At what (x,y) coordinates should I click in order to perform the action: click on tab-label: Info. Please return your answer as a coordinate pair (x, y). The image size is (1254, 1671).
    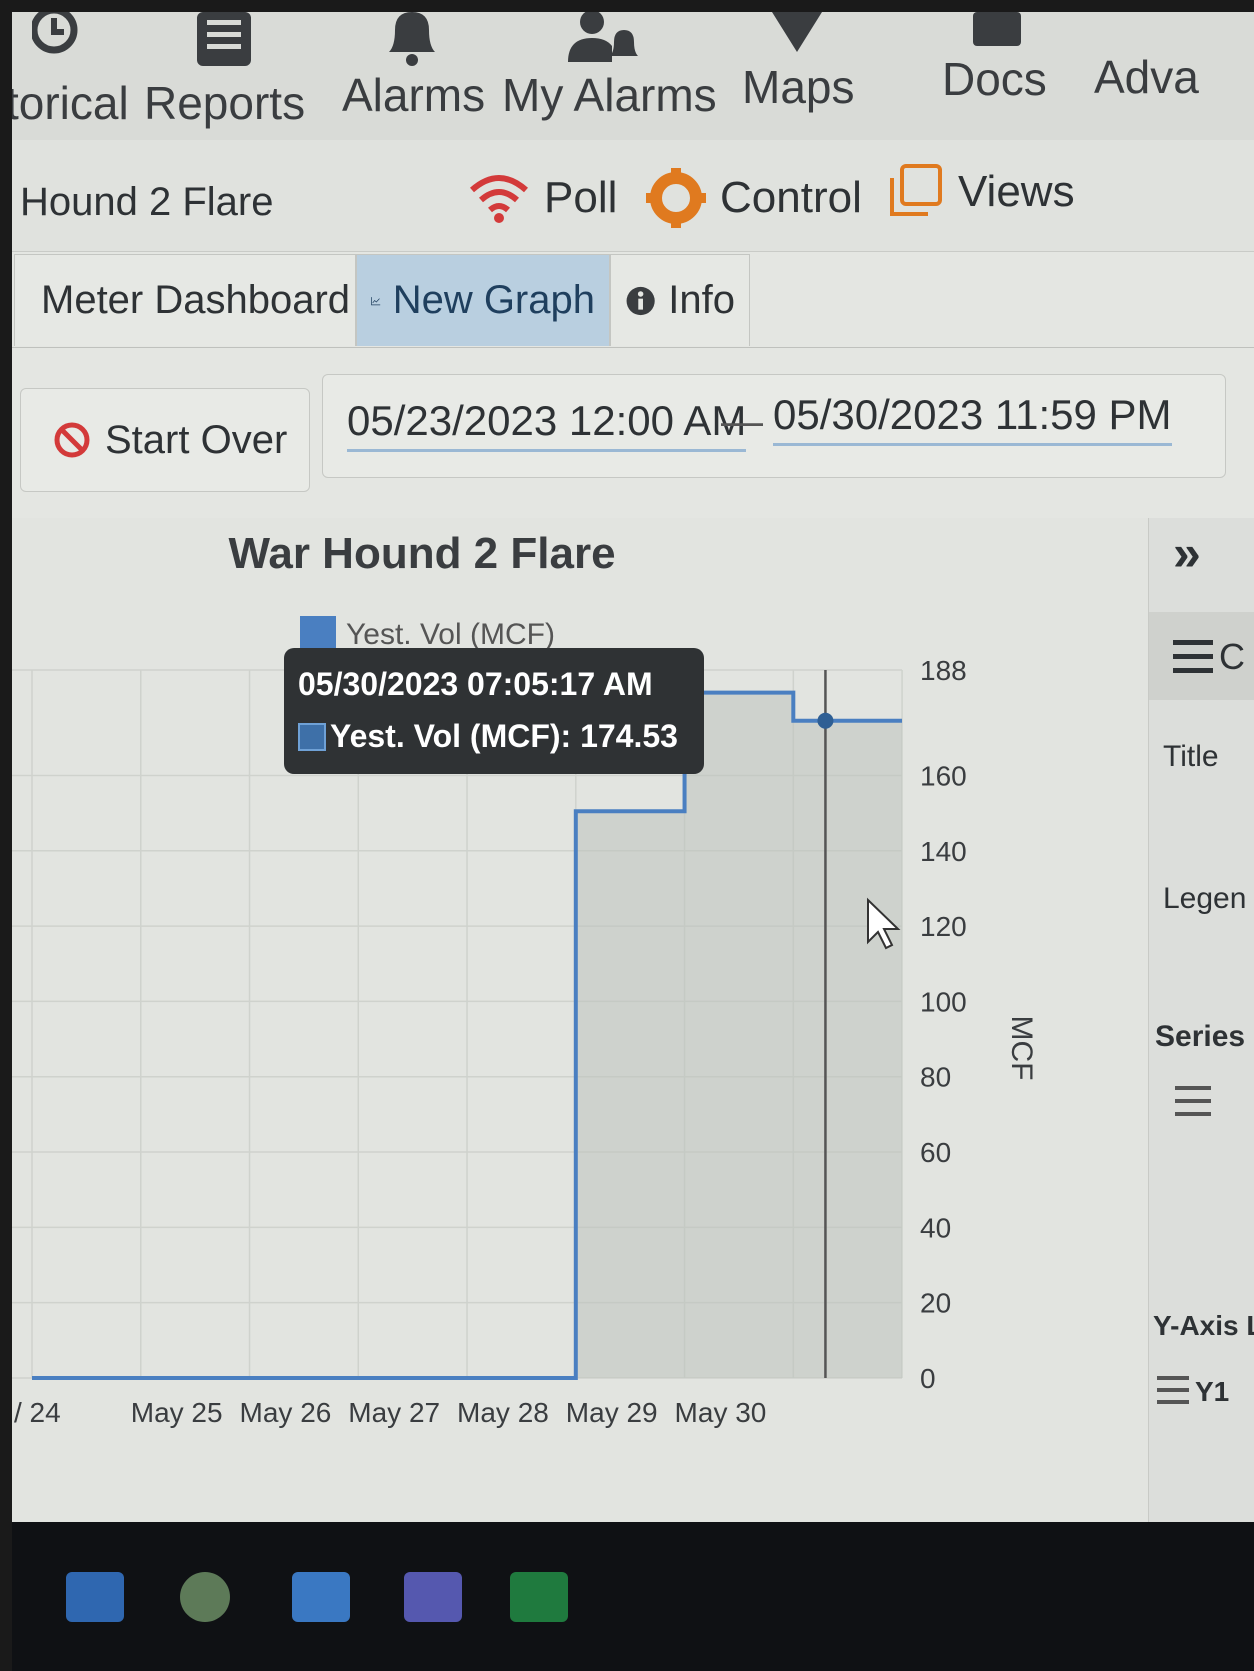
    Looking at the image, I should click on (701, 300).